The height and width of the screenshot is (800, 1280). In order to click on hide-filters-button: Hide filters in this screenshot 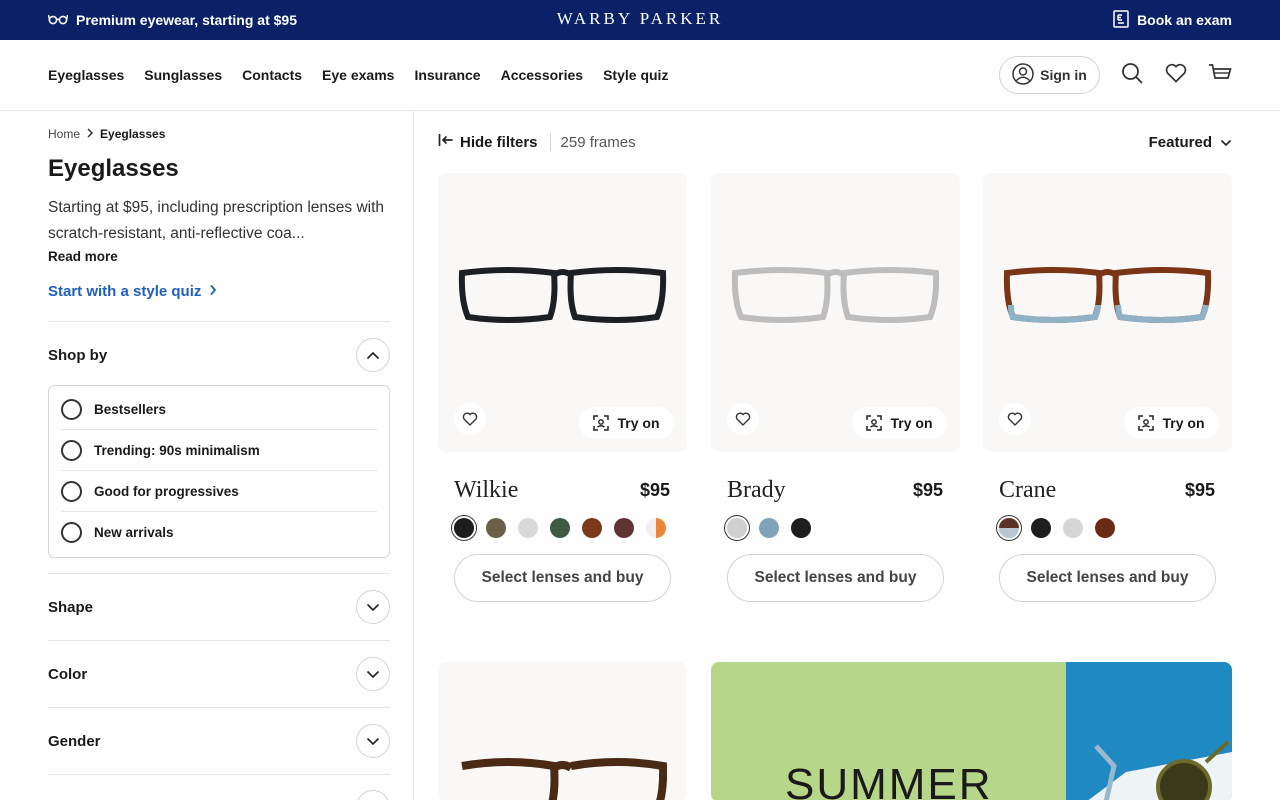, I will do `click(488, 142)`.